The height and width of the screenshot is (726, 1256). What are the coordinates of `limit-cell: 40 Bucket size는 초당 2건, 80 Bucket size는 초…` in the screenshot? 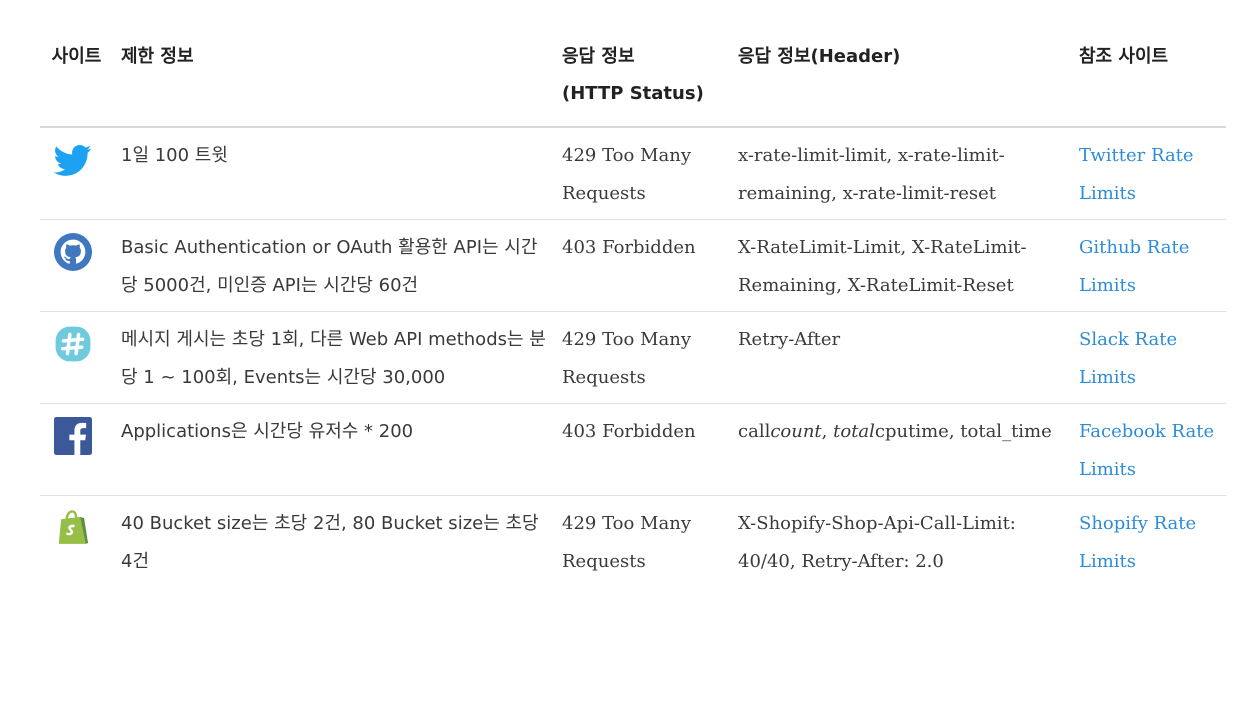 It's located at (330, 542).